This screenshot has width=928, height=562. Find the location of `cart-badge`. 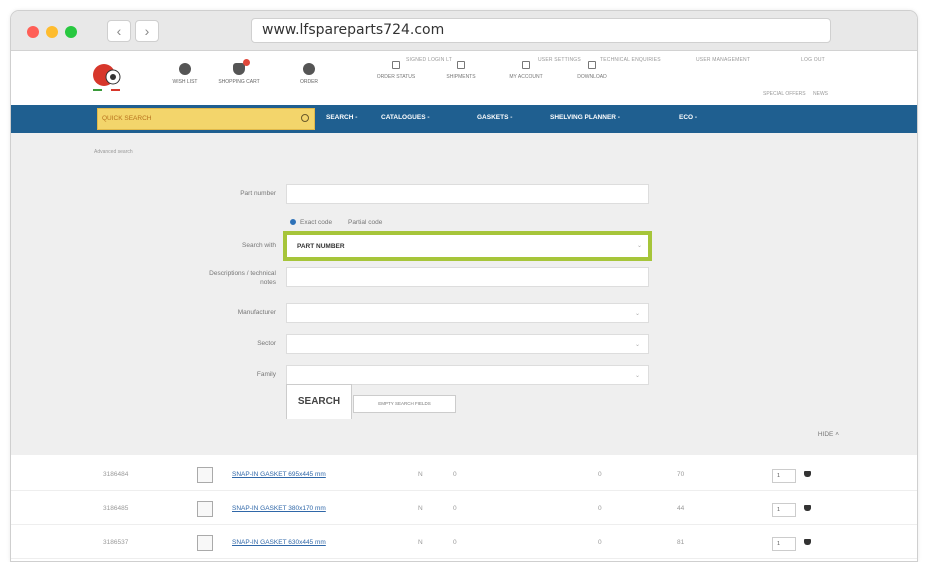

cart-badge is located at coordinates (246, 62).